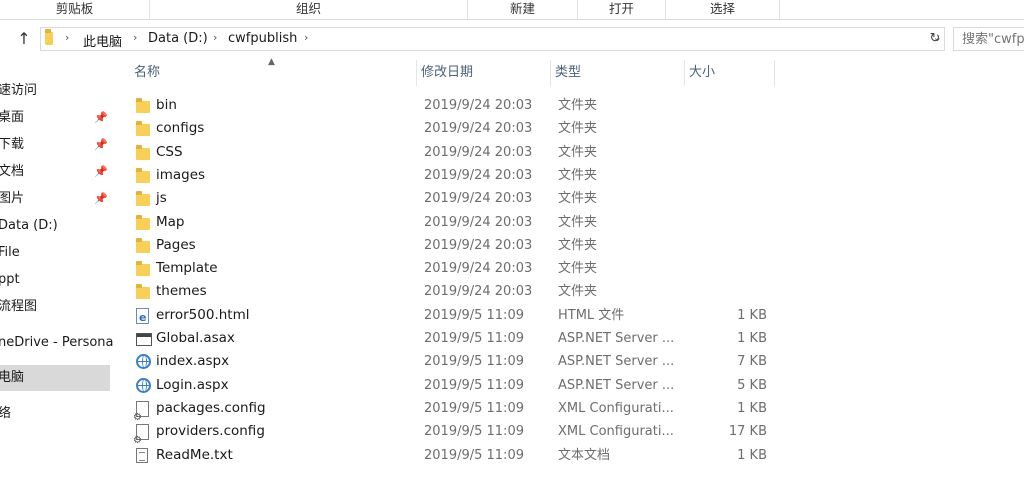 Image resolution: width=1024 pixels, height=477 pixels. I want to click on nav-item-desktop: 桌面 📌, so click(55, 118).